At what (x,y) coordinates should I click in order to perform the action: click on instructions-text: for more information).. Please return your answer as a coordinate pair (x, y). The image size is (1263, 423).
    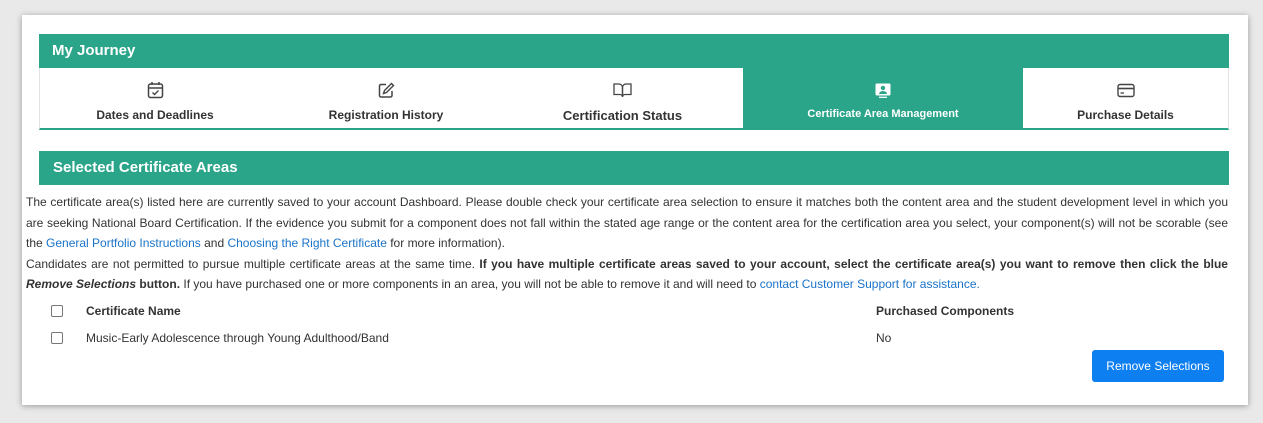
    Looking at the image, I should click on (445, 243).